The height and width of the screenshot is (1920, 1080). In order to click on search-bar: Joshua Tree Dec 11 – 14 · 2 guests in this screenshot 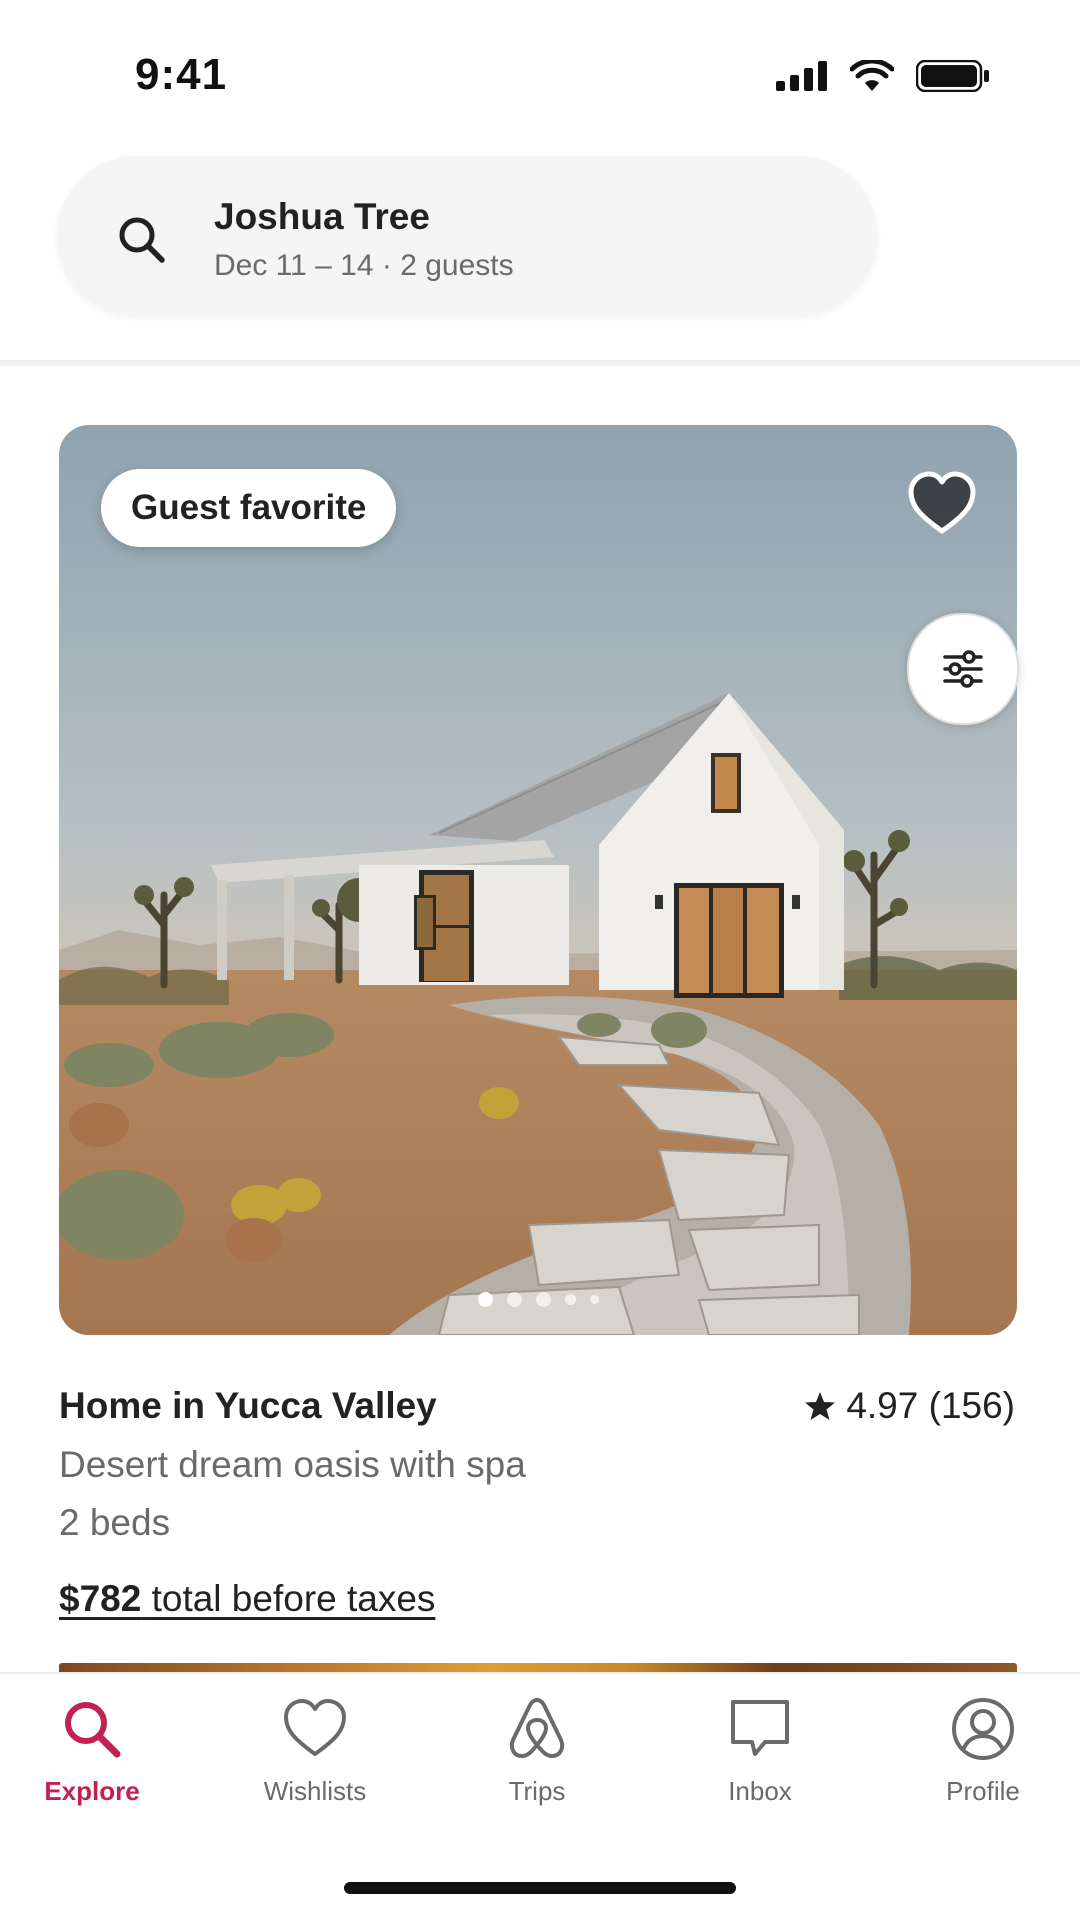, I will do `click(467, 236)`.